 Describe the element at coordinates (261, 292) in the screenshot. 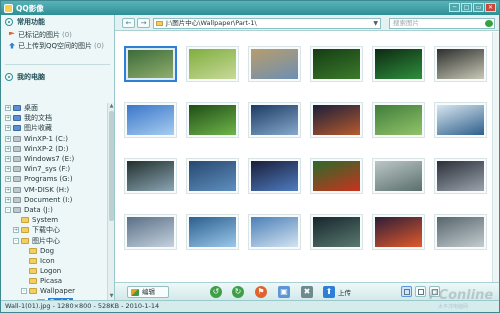

I see `flag-icon: ⚑` at that location.